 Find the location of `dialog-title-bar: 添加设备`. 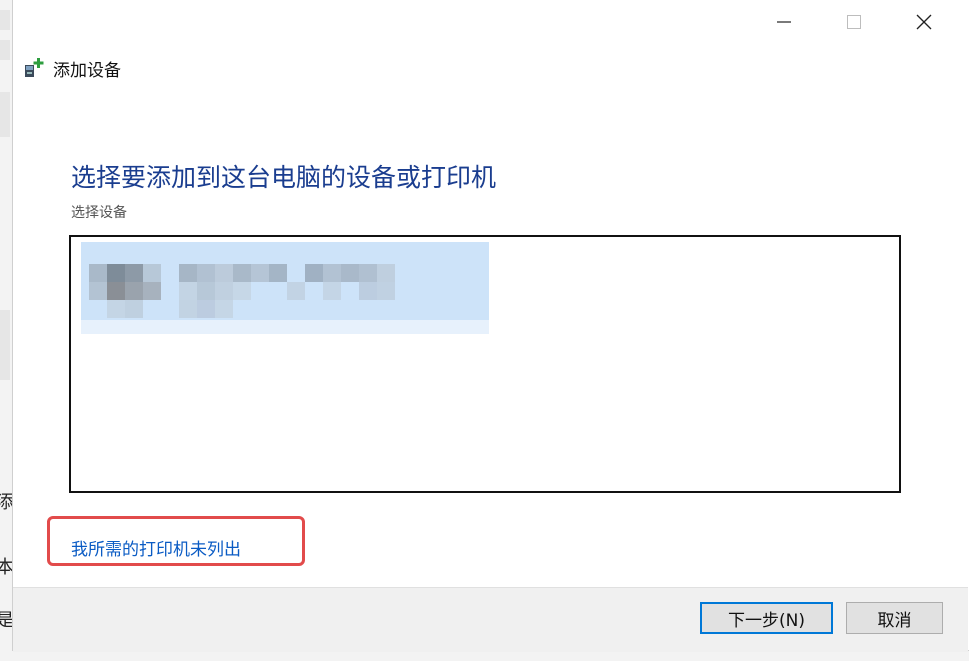

dialog-title-bar: 添加设备 is located at coordinates (72, 68).